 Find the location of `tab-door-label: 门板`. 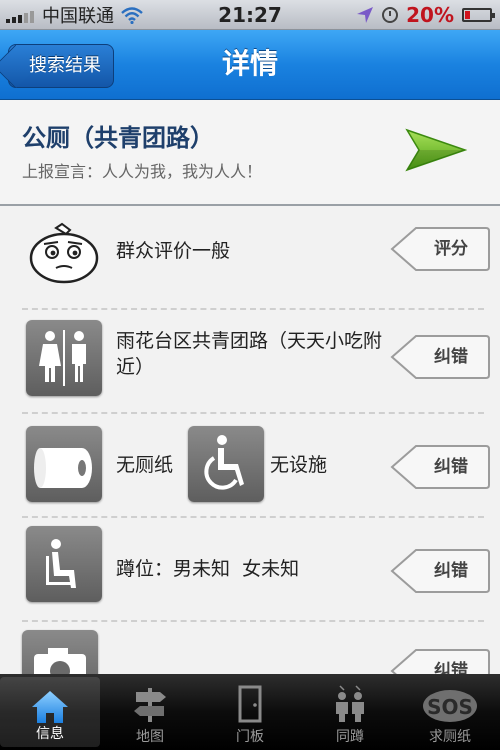

tab-door-label: 门板 is located at coordinates (250, 737).